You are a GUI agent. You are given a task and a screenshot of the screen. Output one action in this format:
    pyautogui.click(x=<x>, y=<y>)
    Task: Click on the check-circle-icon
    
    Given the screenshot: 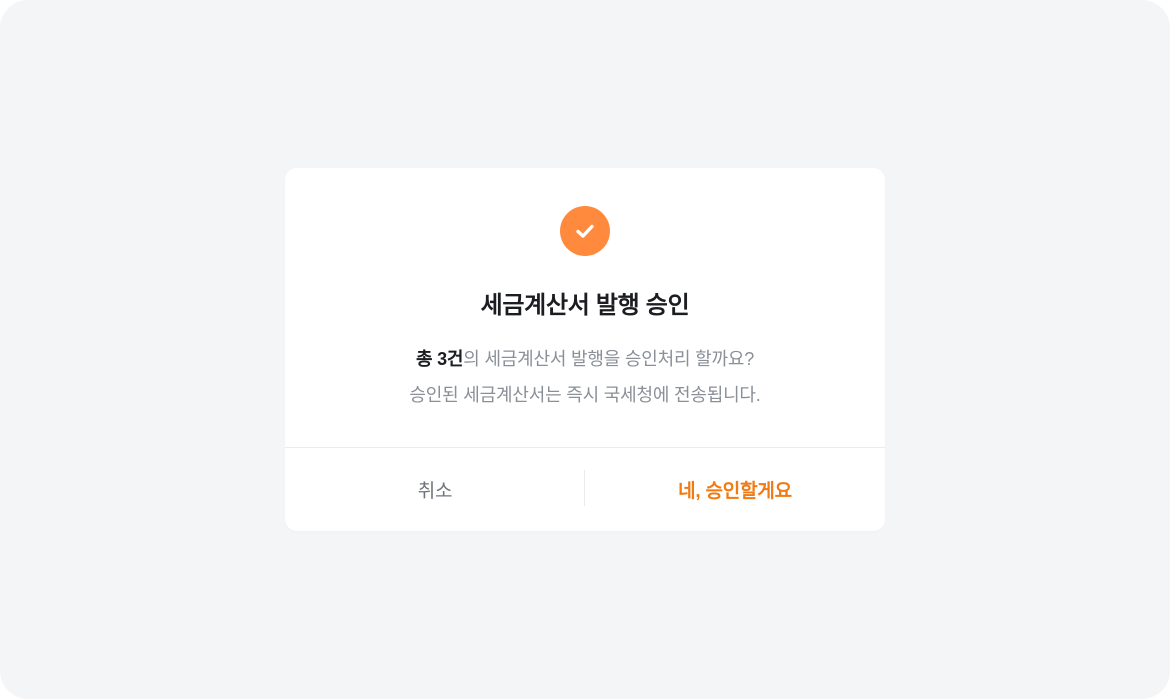 What is the action you would take?
    pyautogui.click(x=585, y=231)
    